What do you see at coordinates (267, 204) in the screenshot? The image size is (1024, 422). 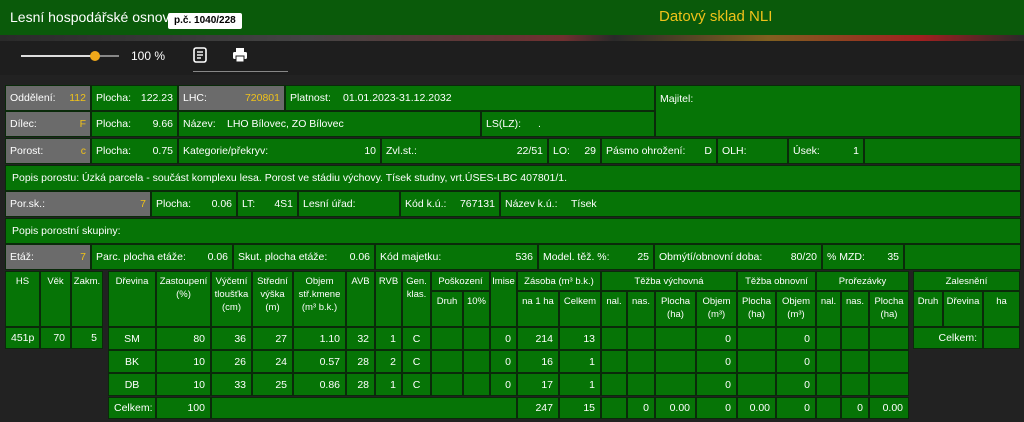 I see `lt-field: LT: 4S1` at bounding box center [267, 204].